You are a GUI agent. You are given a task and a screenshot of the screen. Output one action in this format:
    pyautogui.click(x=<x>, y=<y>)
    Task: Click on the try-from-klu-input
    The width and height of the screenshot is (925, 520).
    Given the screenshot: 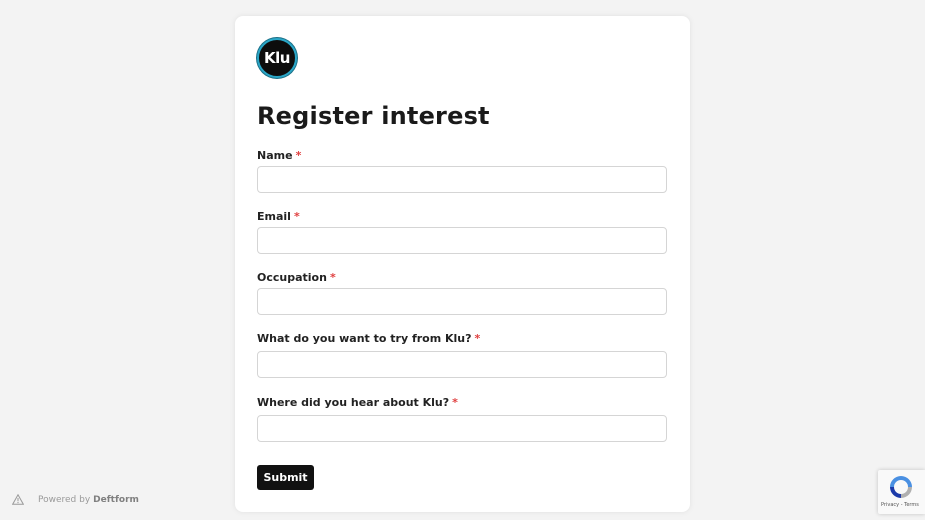 What is the action you would take?
    pyautogui.click(x=462, y=364)
    